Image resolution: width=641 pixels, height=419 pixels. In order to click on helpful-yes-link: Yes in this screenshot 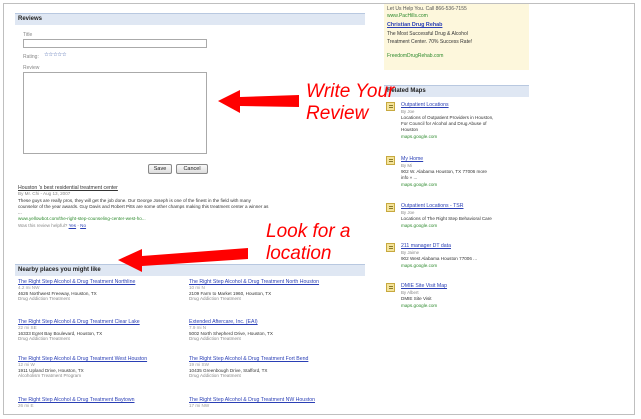, I will do `click(73, 225)`.